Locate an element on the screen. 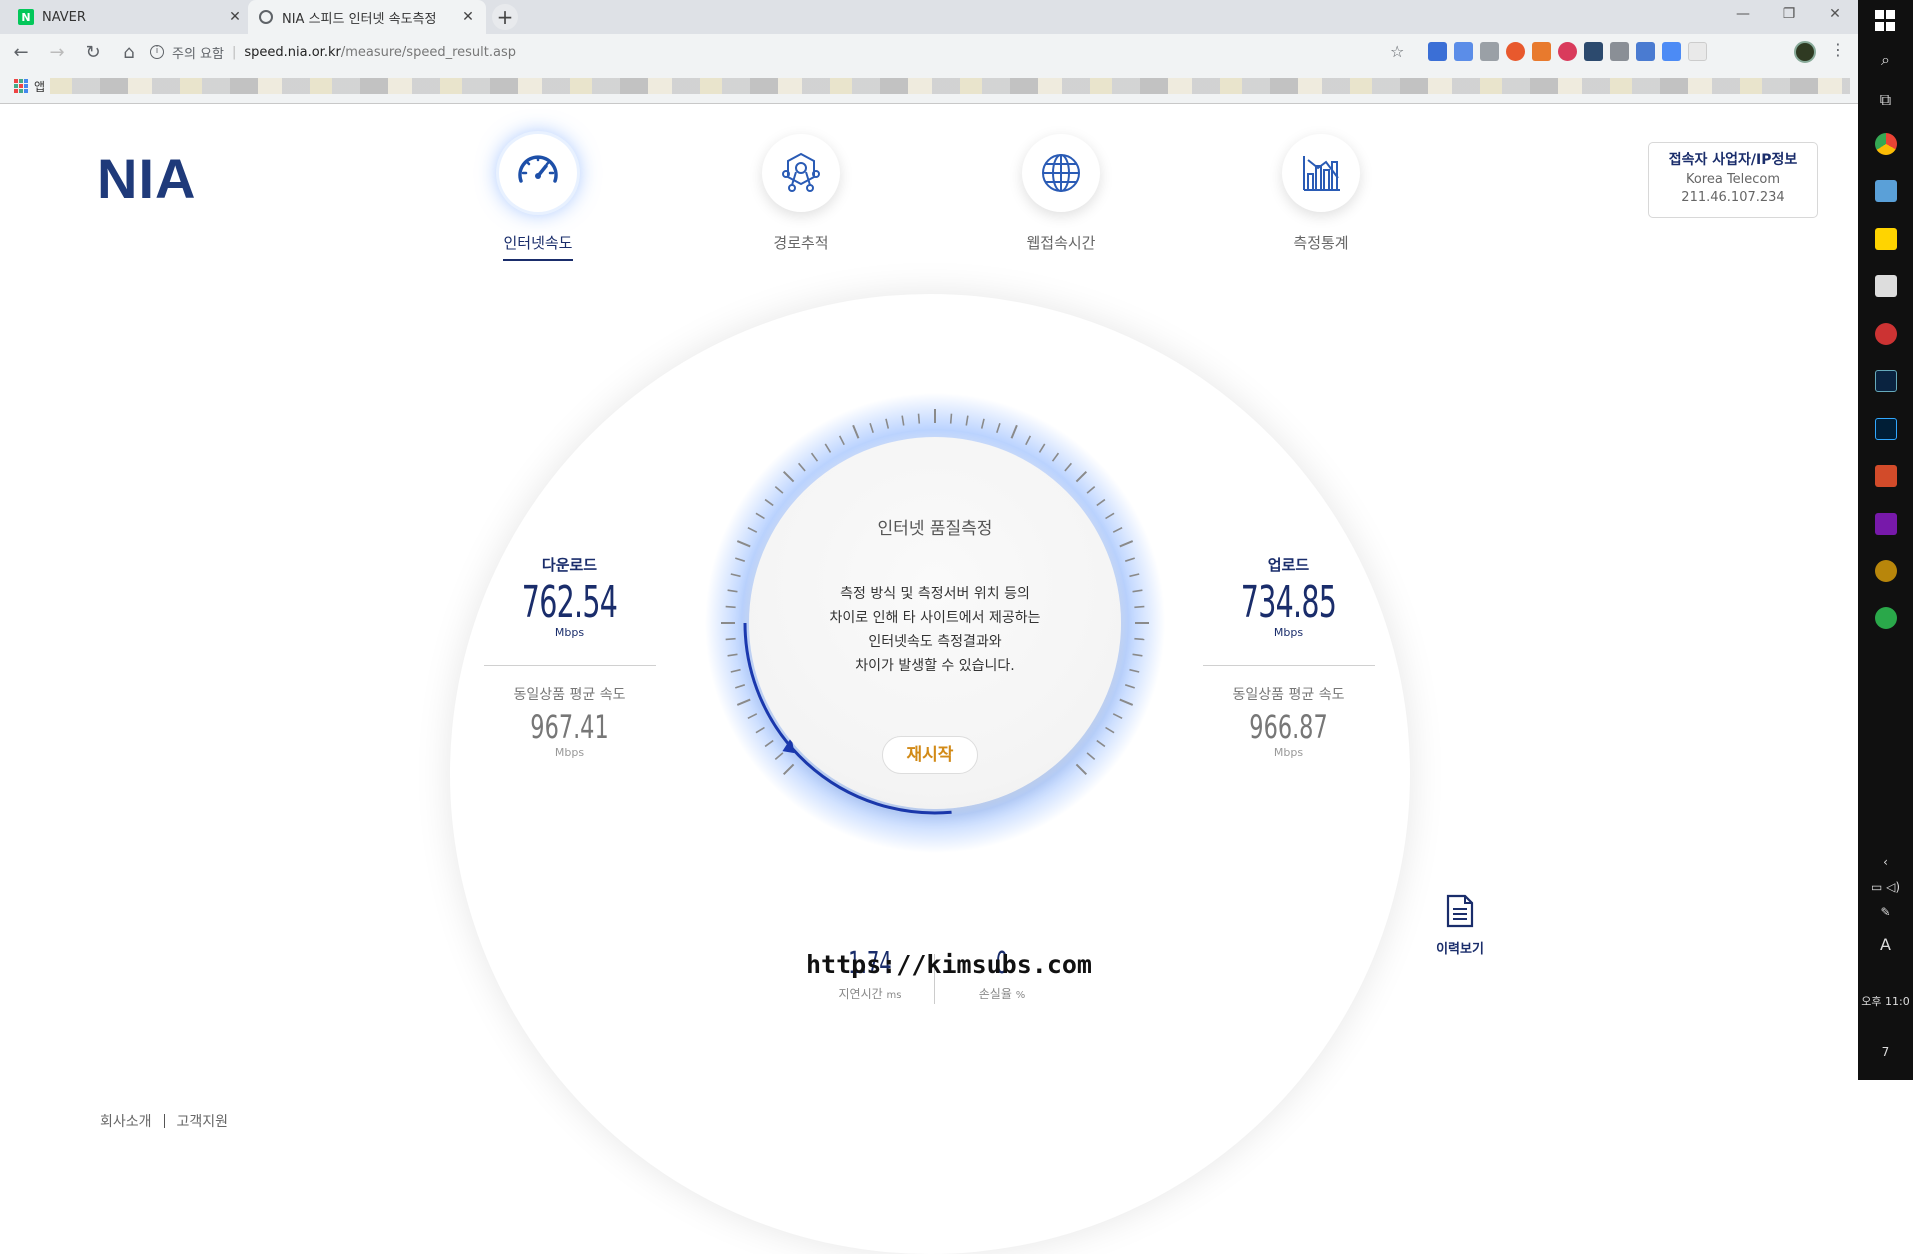 The image size is (1913, 1254). download-avg-label: 동일상품 평균 속도 is located at coordinates (569, 695).